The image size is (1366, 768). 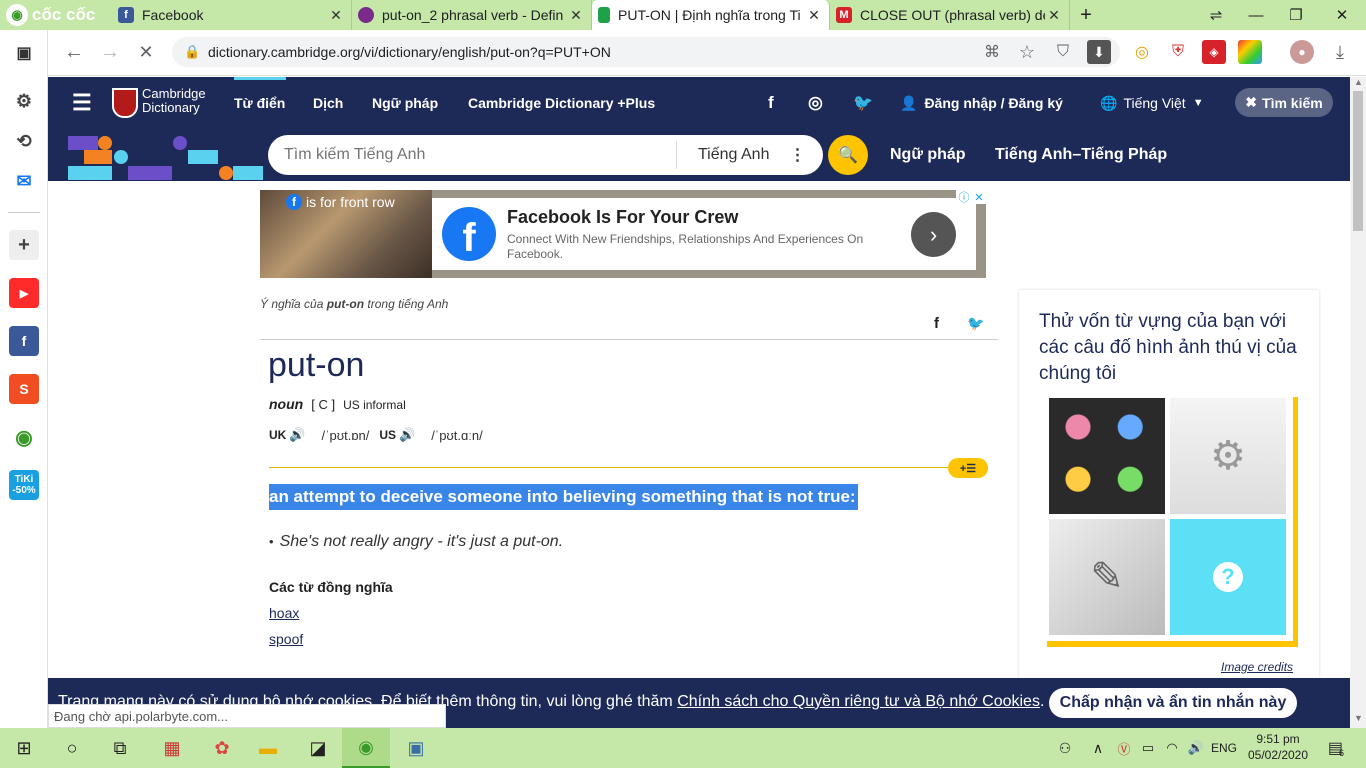 I want to click on download-page-icon: ⬇, so click(x=1099, y=52).